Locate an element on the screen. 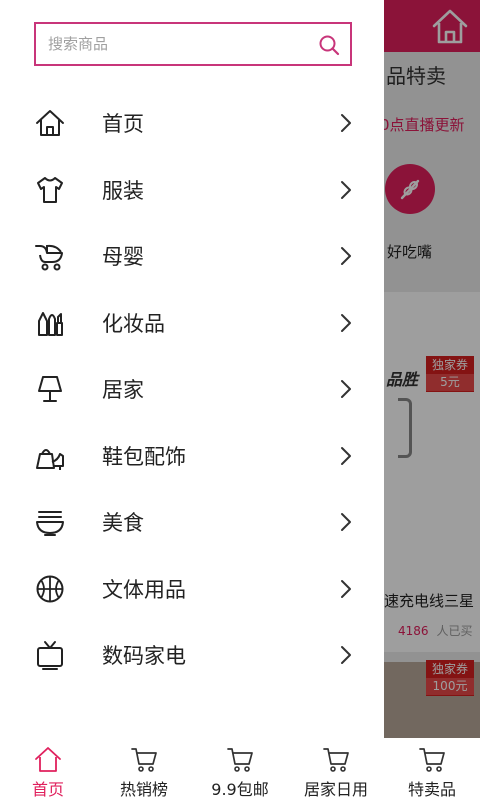  menu-item-label: 服装 is located at coordinates (123, 190).